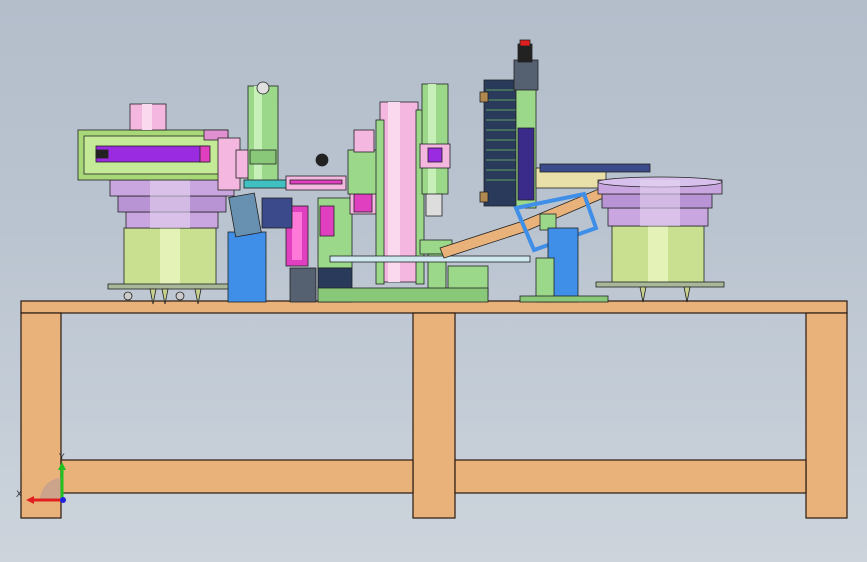  Describe the element at coordinates (434, 415) in the screenshot. I see `table-leg-middle` at that location.